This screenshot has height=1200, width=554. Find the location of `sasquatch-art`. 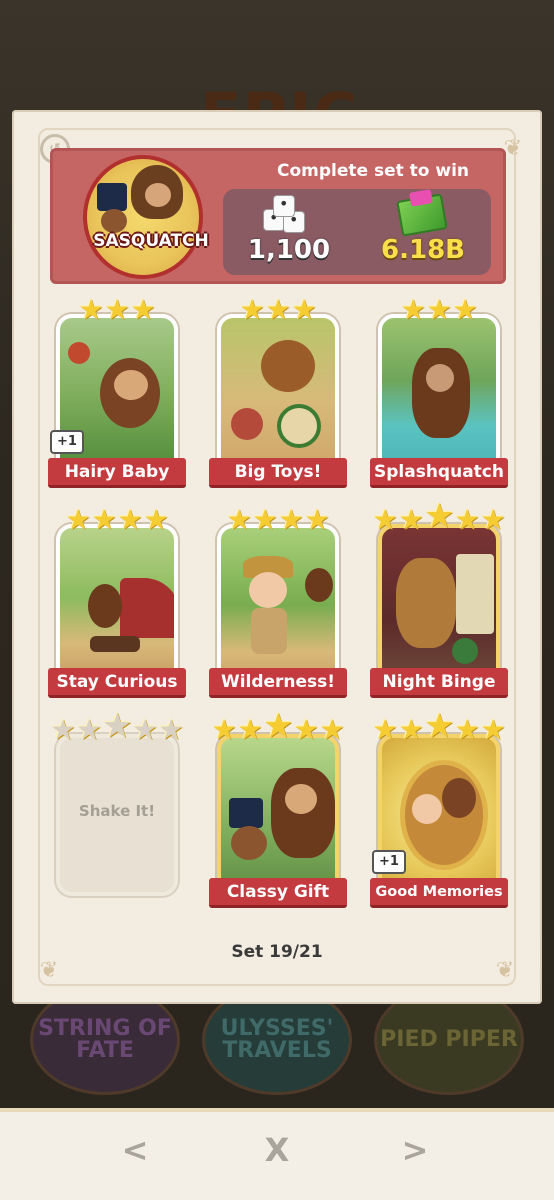

sasquatch-art is located at coordinates (157, 192).